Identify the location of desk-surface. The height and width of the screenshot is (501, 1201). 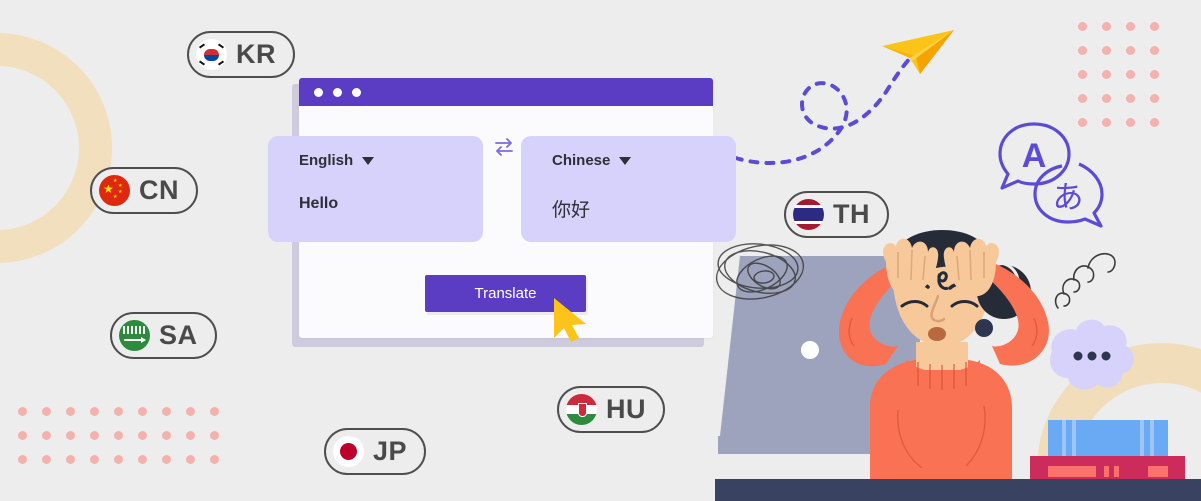
(958, 490).